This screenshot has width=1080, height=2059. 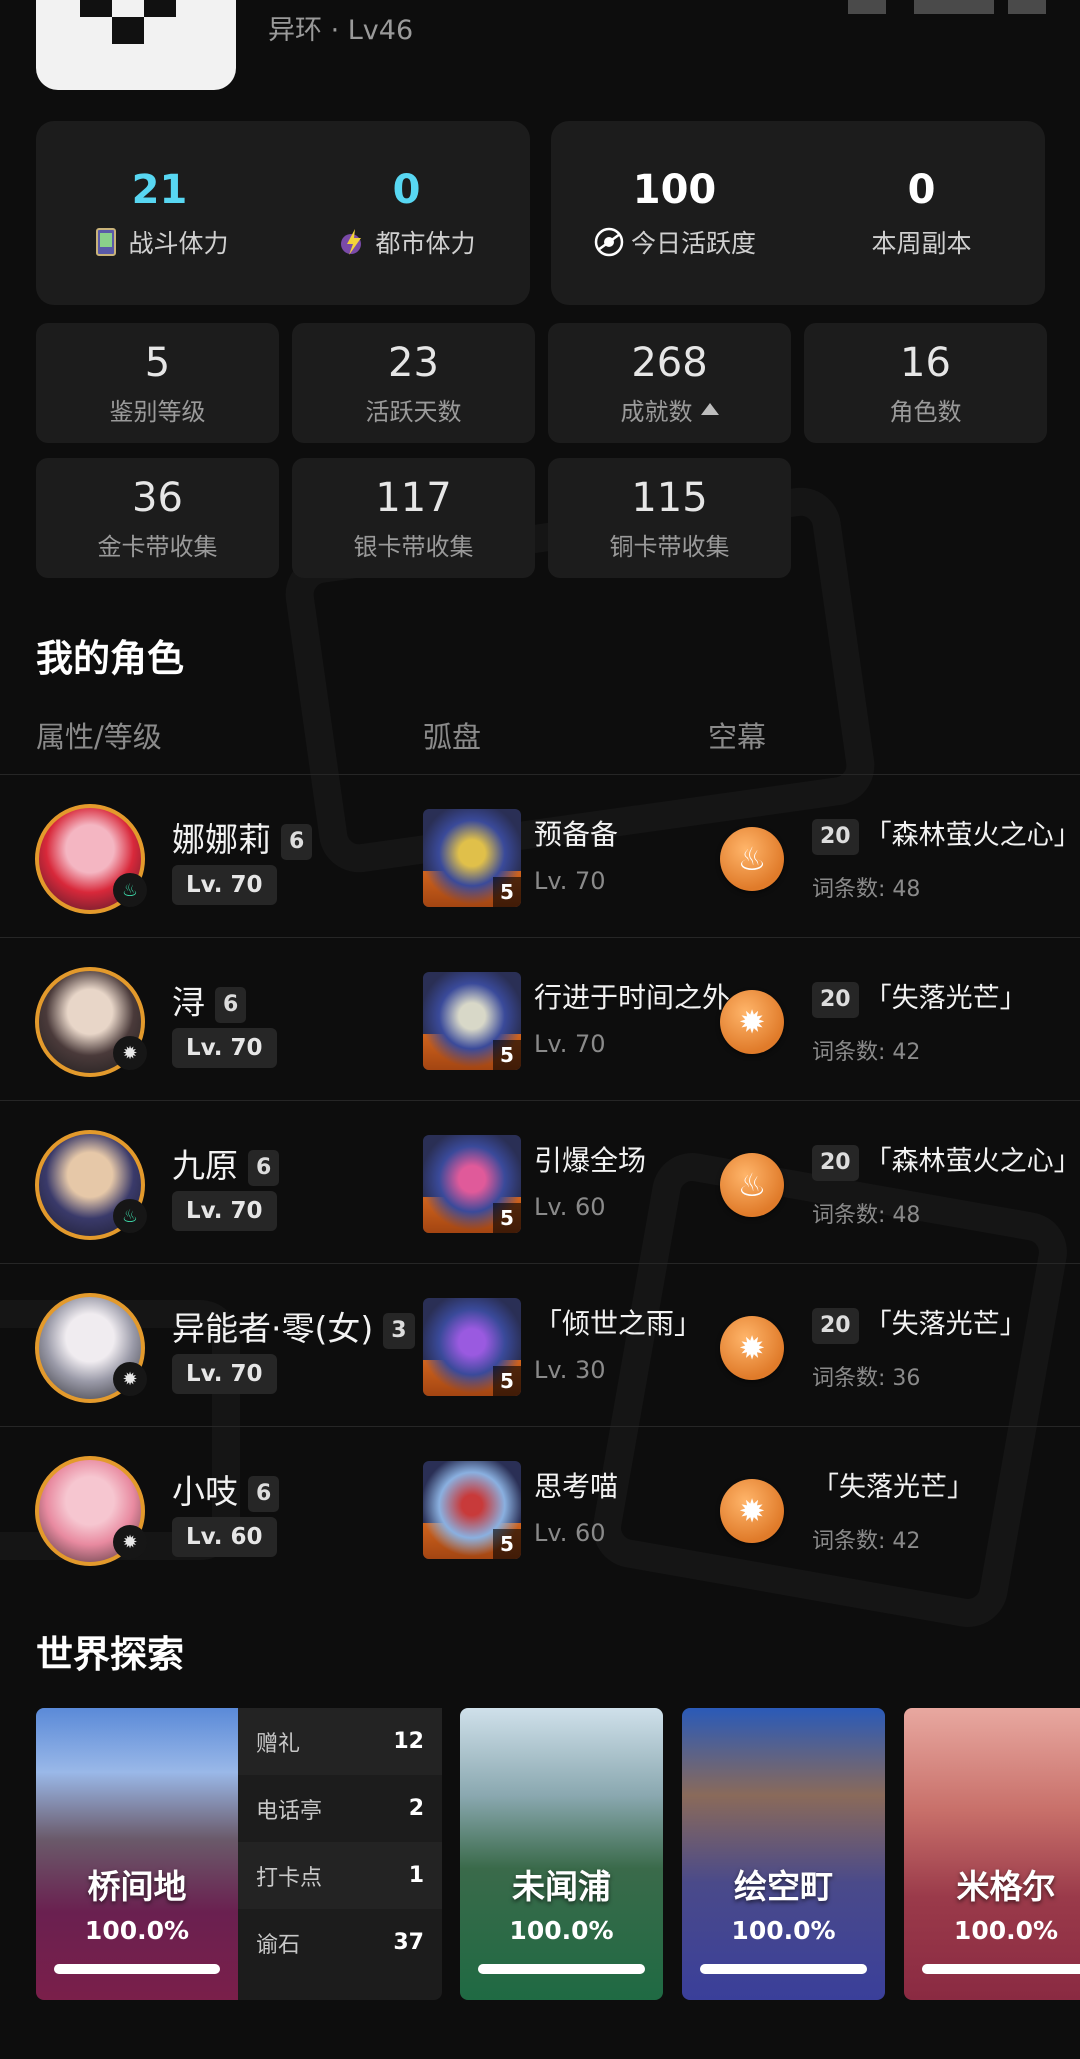 I want to click on detail-label: 电话亭, so click(x=289, y=1811).